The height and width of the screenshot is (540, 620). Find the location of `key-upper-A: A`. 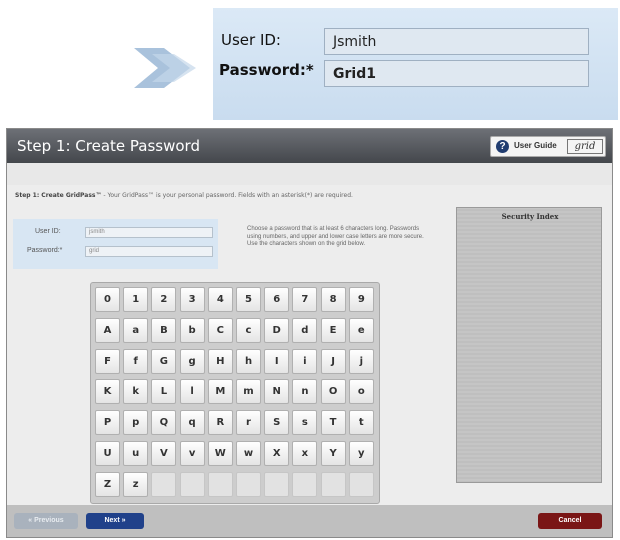

key-upper-A: A is located at coordinates (107, 330).